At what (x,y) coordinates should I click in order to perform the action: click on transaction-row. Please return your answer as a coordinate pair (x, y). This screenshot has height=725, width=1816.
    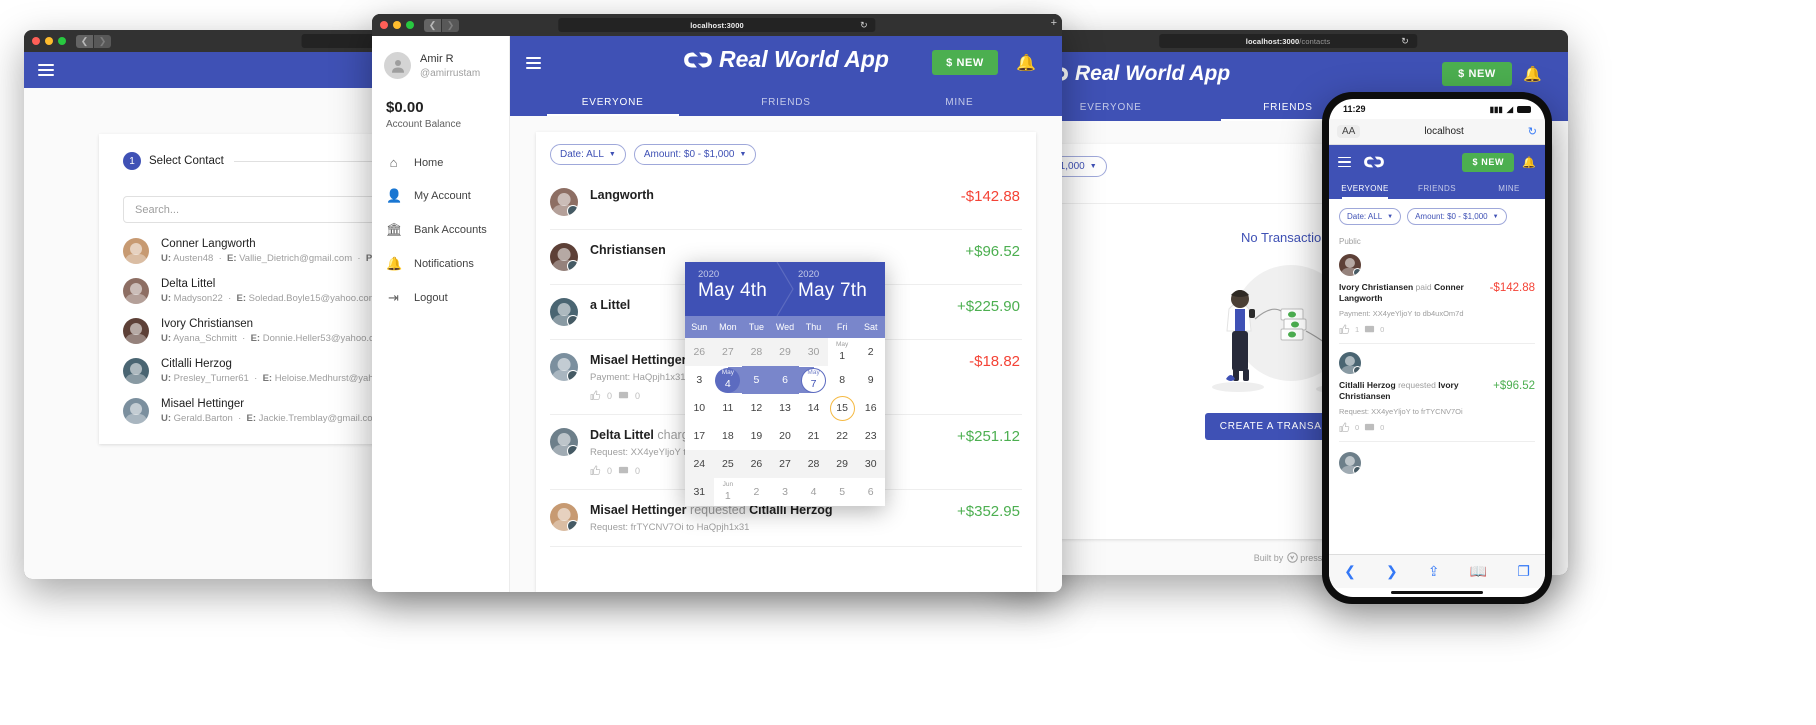
    Looking at the image, I should click on (1437, 463).